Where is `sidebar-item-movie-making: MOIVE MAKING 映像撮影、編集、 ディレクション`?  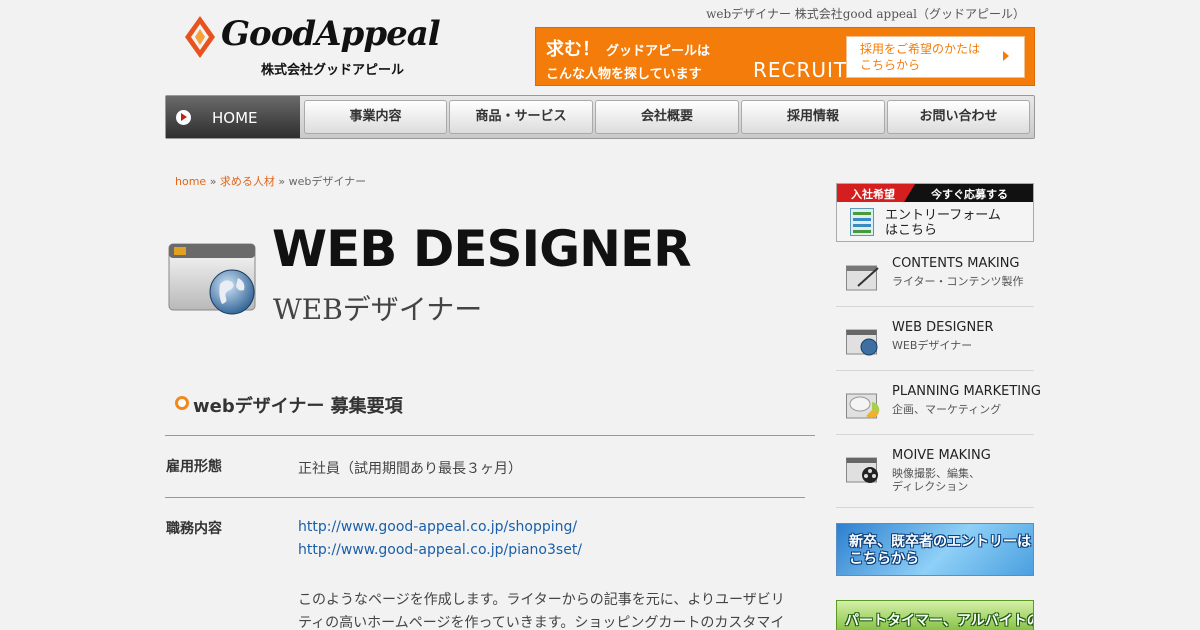 sidebar-item-movie-making: MOIVE MAKING 映像撮影、編集、 ディレクション is located at coordinates (935, 472).